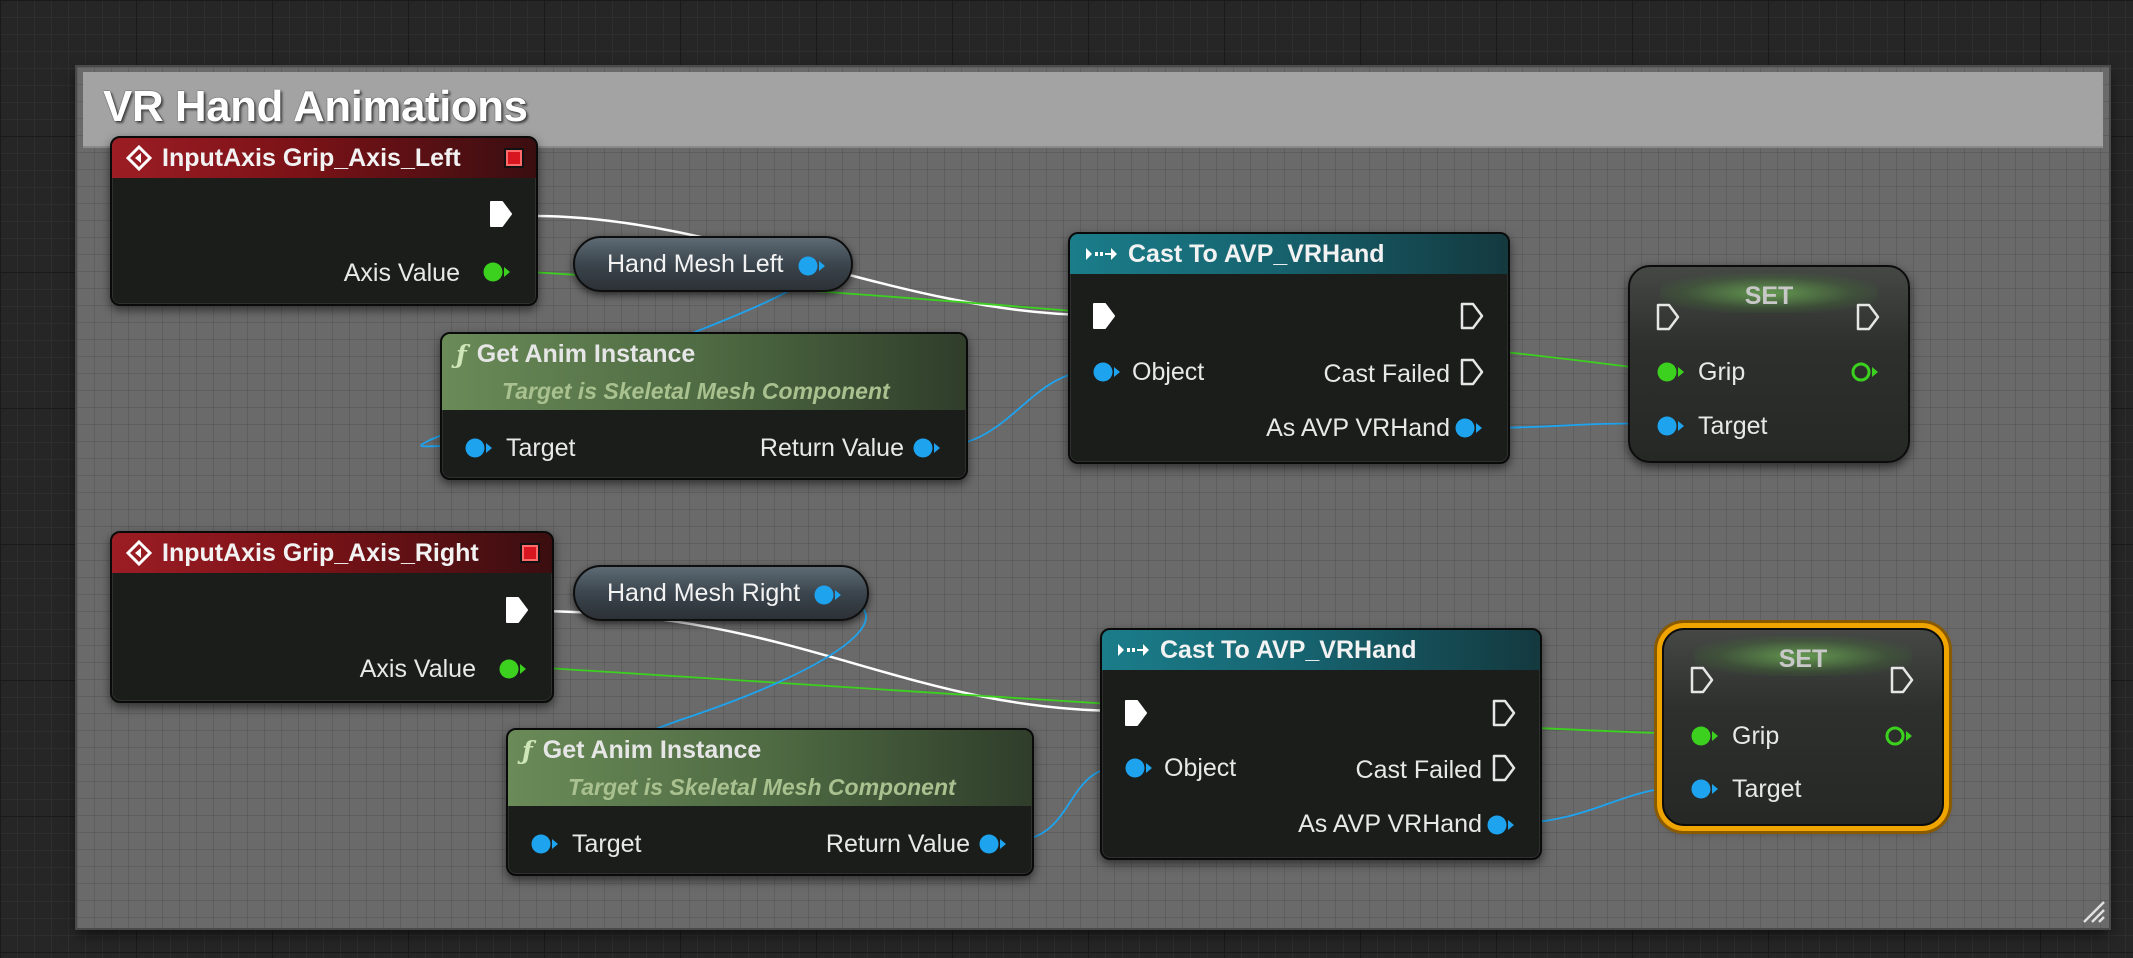 This screenshot has width=2133, height=958. I want to click on event-node-title: InputAxis Grip_Axis_Left, so click(311, 157).